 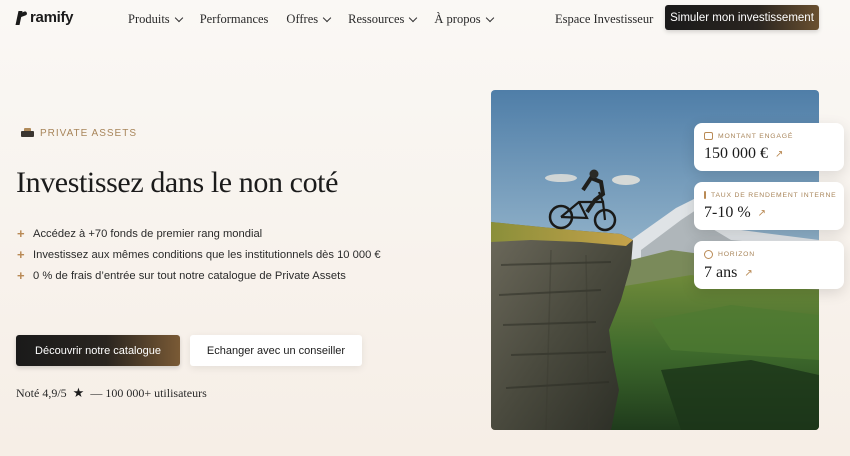 I want to click on stat-label: MONTANT ENGAGÉ, so click(x=756, y=136).